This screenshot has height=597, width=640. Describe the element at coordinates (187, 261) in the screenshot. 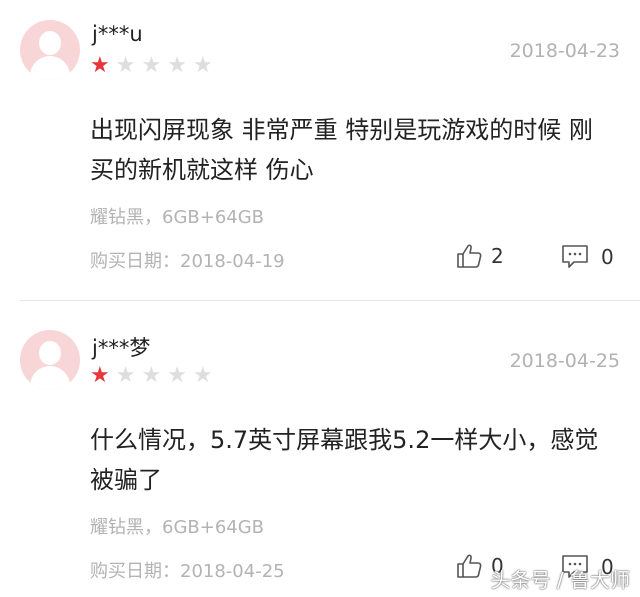

I see `purchase-date: 购买日期：2018-04-19` at that location.